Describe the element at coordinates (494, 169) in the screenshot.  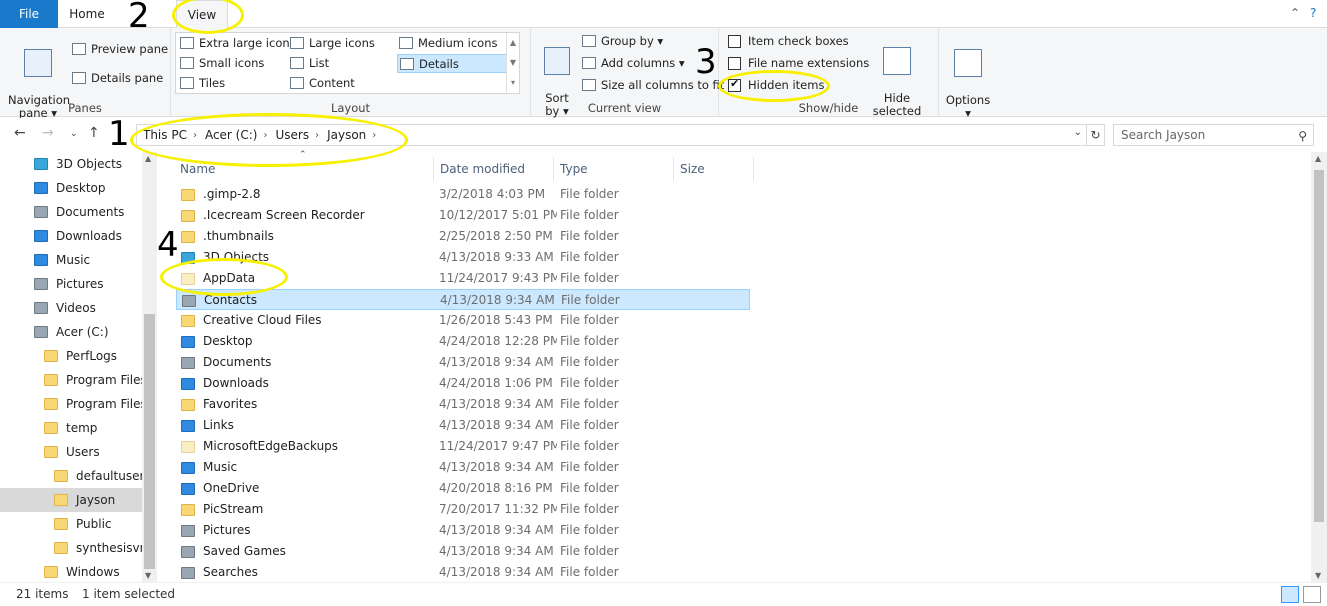
I see `column-header-date: Date modified` at that location.